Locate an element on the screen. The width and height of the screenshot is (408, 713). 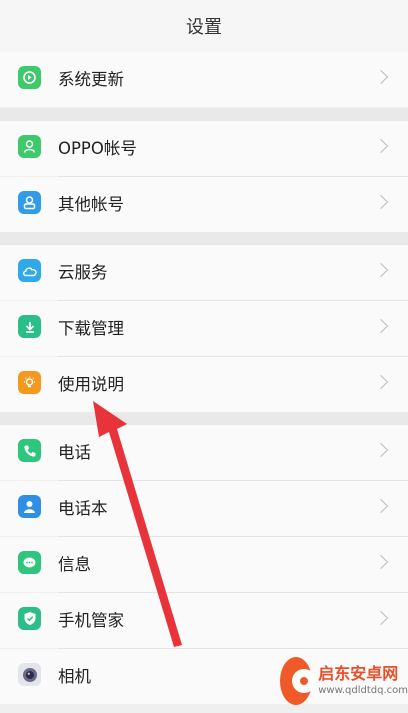
row-label: 其他帐号 is located at coordinates (91, 204).